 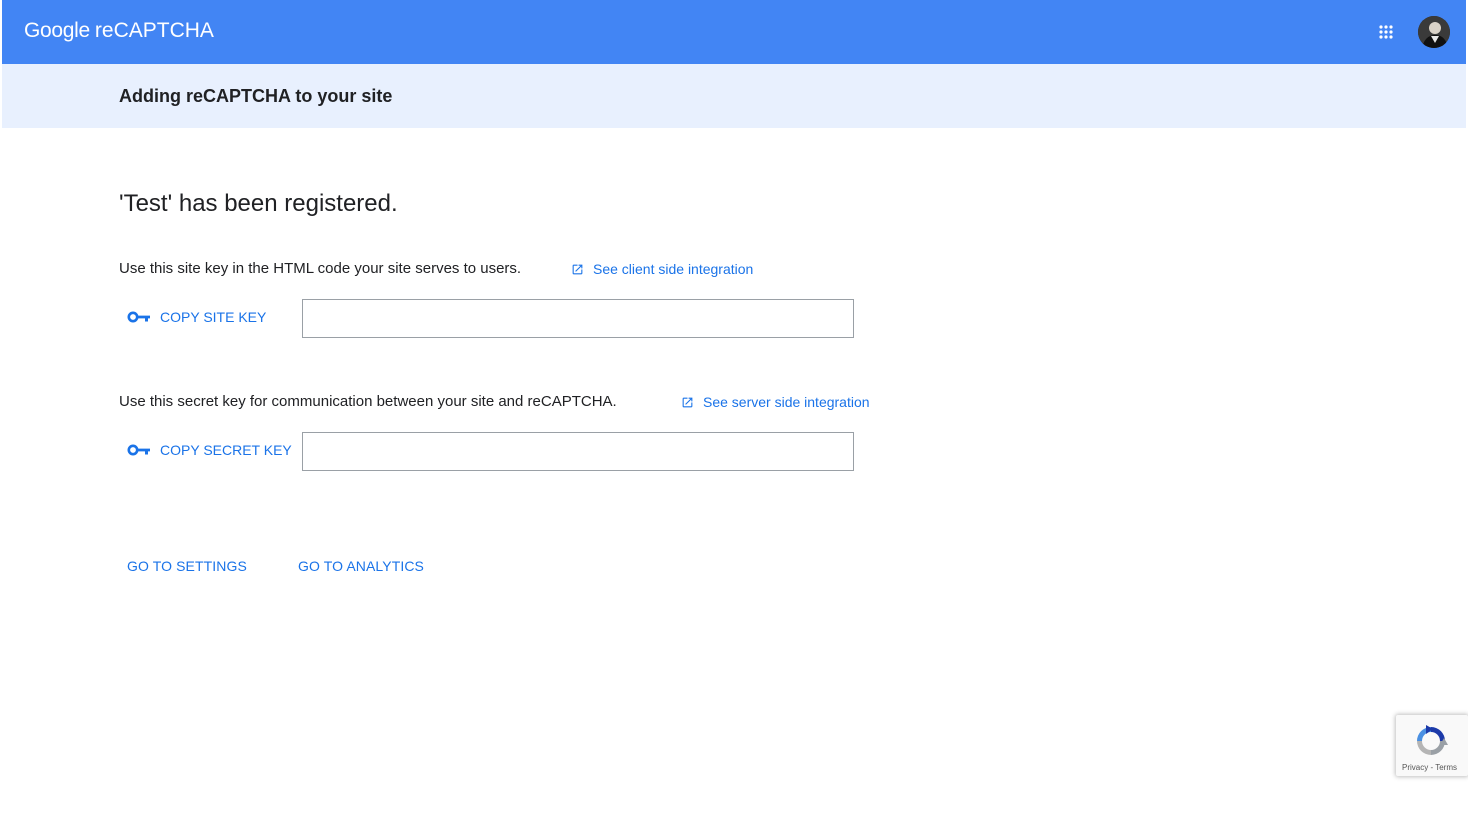 I want to click on go-to-settings-button: GO TO SETTINGS, so click(x=187, y=566).